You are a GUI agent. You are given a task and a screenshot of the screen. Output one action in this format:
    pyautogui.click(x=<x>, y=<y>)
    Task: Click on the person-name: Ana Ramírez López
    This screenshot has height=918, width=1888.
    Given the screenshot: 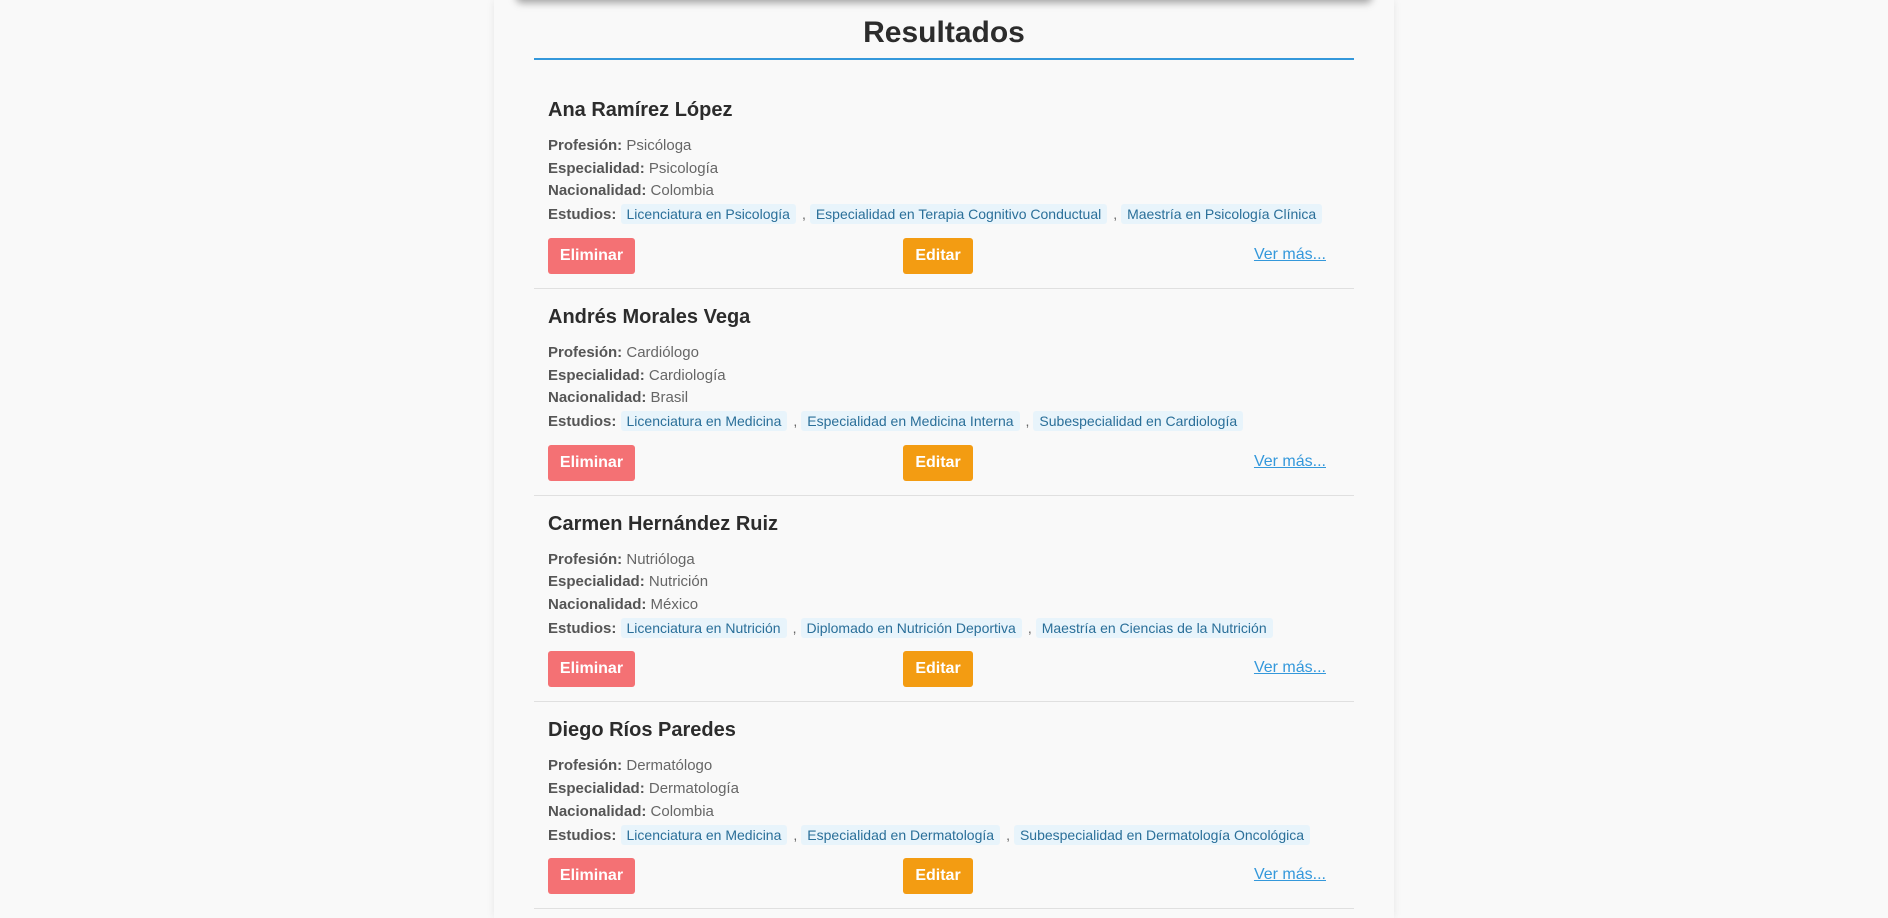 What is the action you would take?
    pyautogui.click(x=640, y=110)
    